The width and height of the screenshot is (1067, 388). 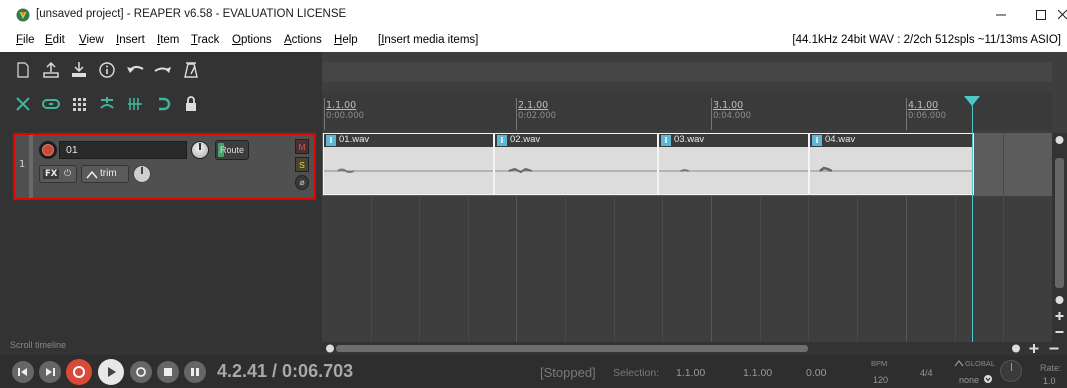 I want to click on go-to-end-button, so click(x=50, y=372).